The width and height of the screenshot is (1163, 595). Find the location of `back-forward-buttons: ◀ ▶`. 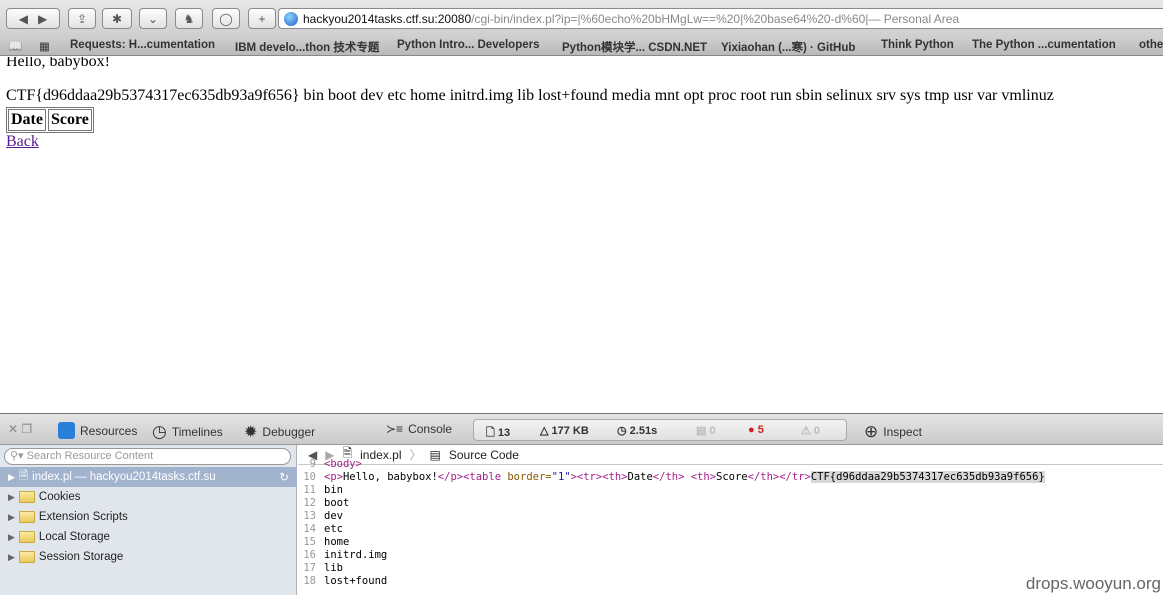

back-forward-buttons: ◀ ▶ is located at coordinates (33, 18).